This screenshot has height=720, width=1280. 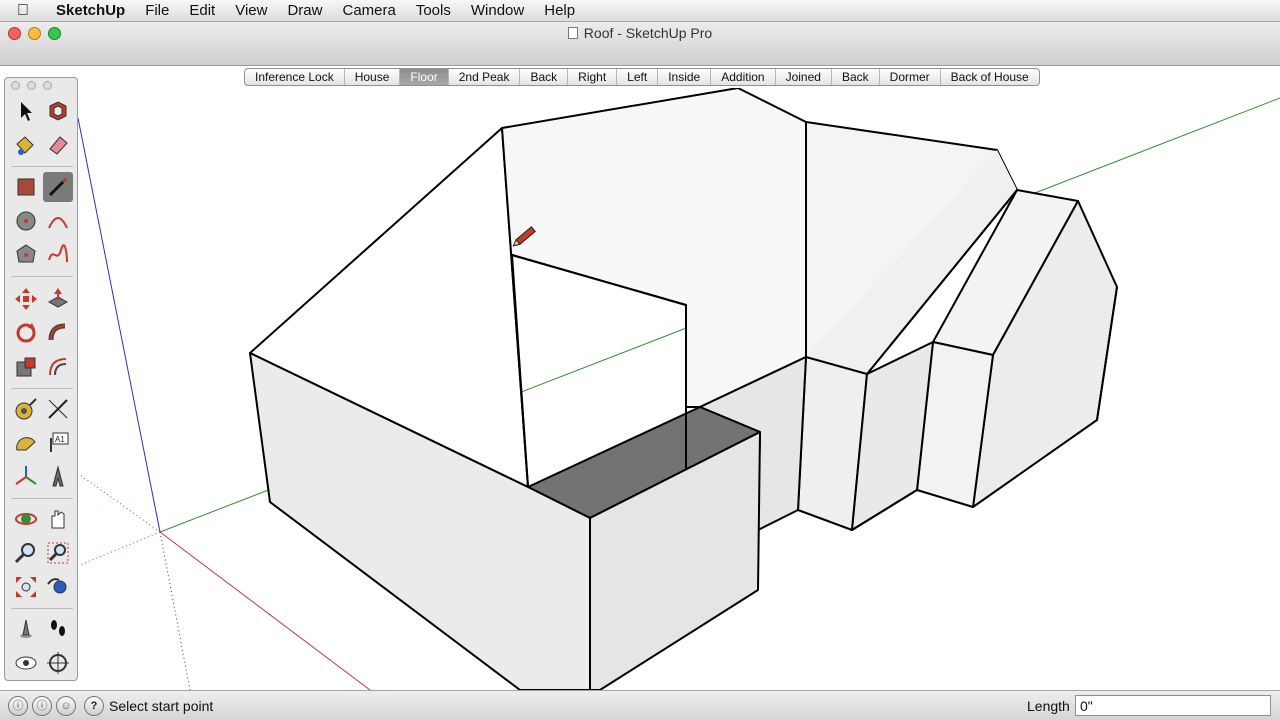 I want to click on offset-tool-icon, so click(x=58, y=367).